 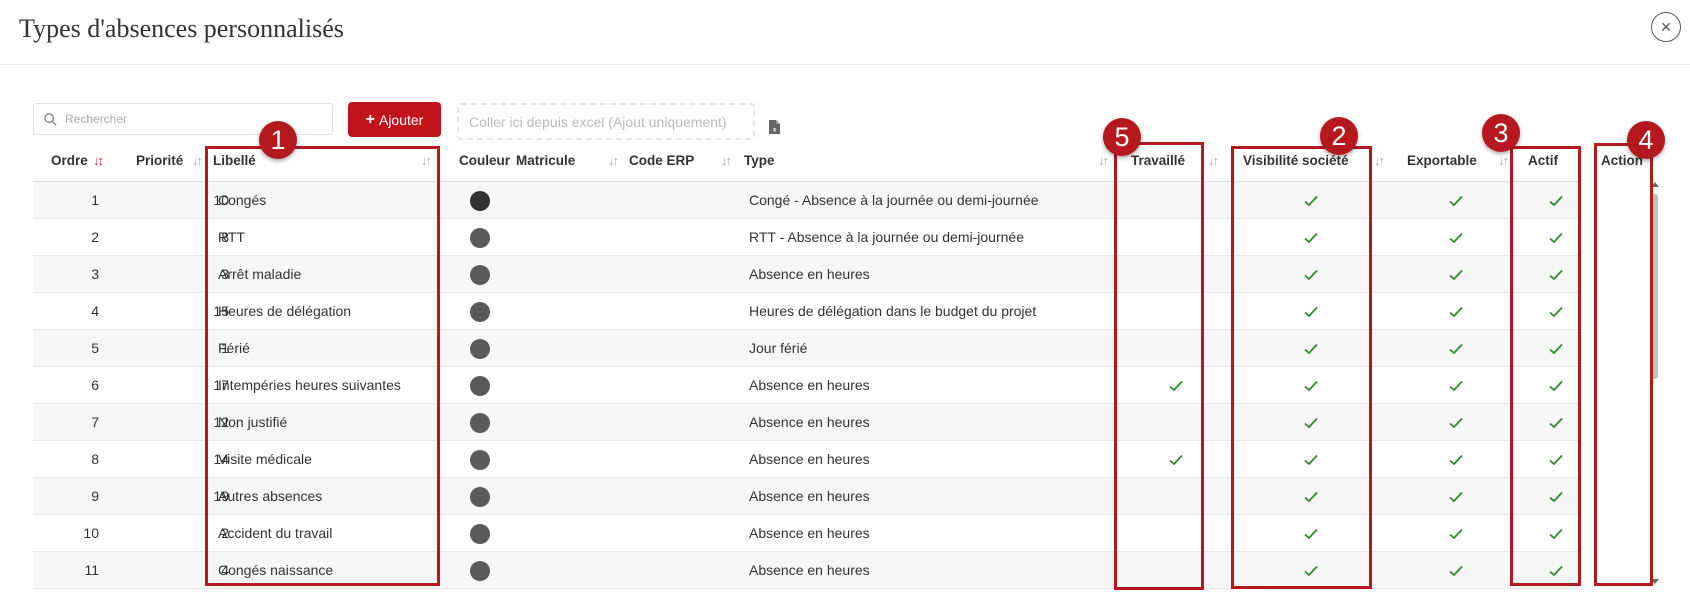 I want to click on add-button-label: Ajouter, so click(x=401, y=119).